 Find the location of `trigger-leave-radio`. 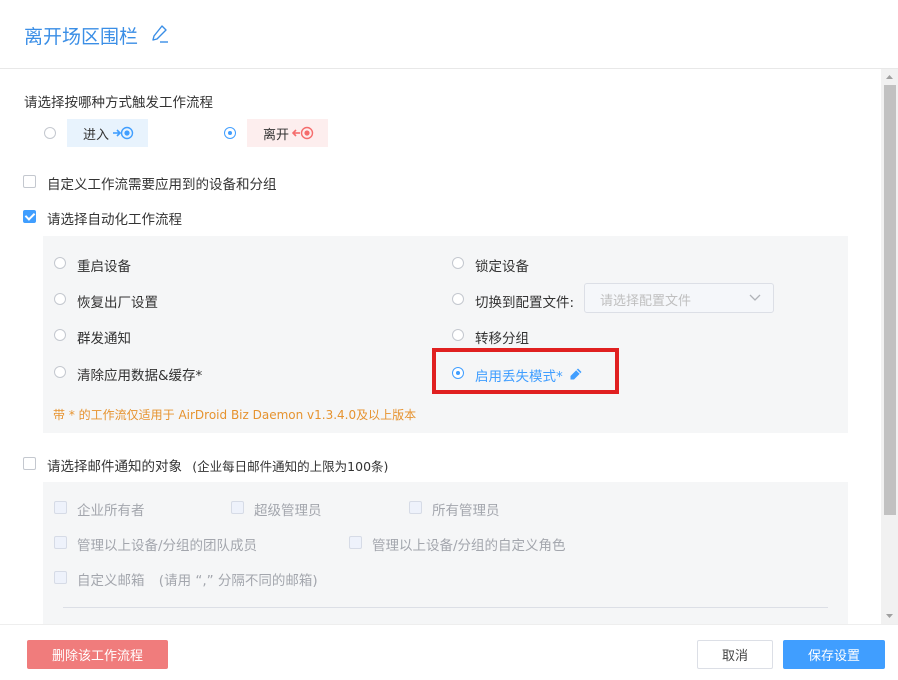

trigger-leave-radio is located at coordinates (230, 133).